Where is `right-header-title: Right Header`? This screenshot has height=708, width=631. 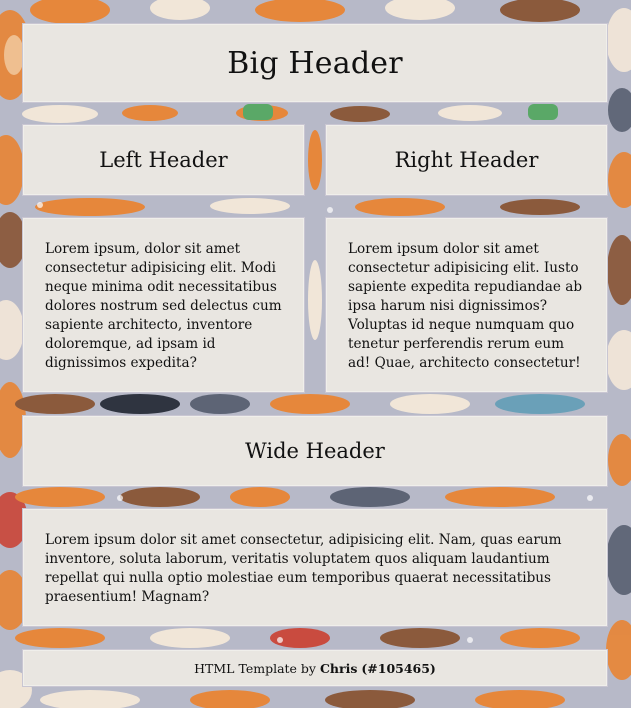
right-header-title: Right Header is located at coordinates (466, 160).